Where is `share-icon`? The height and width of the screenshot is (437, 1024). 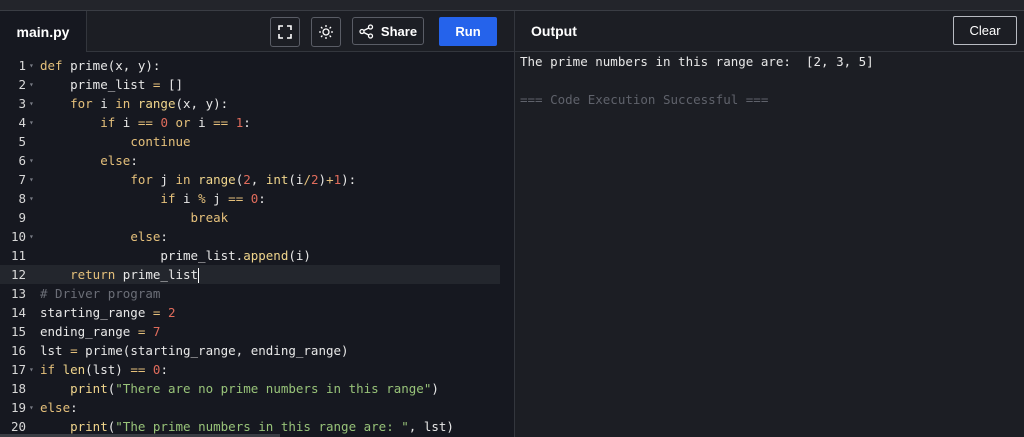 share-icon is located at coordinates (366, 31).